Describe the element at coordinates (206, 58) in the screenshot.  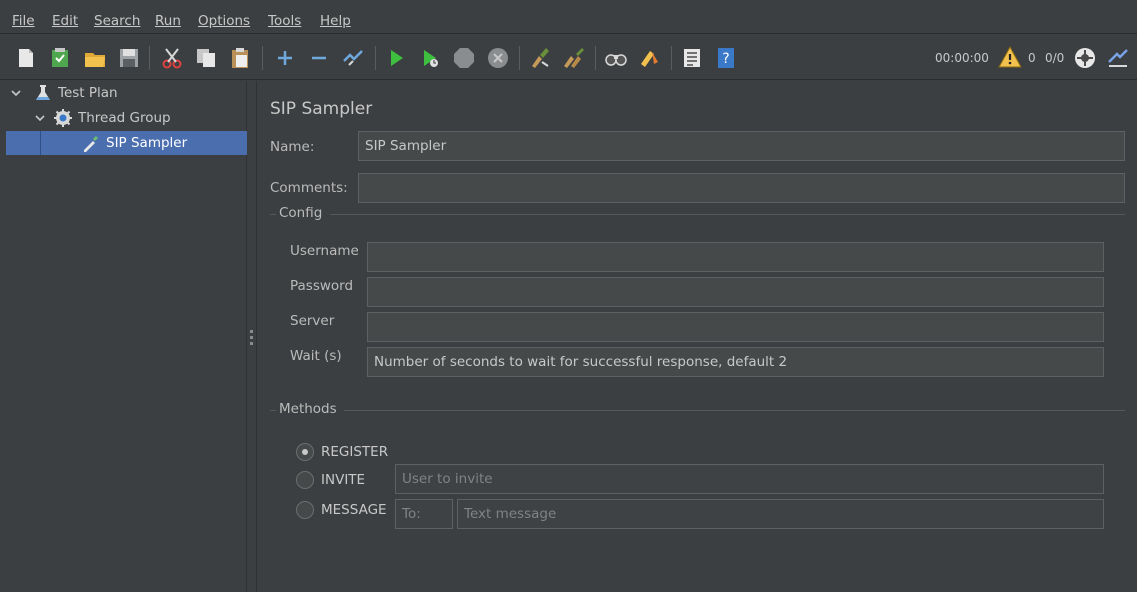
I see `copy-icon` at that location.